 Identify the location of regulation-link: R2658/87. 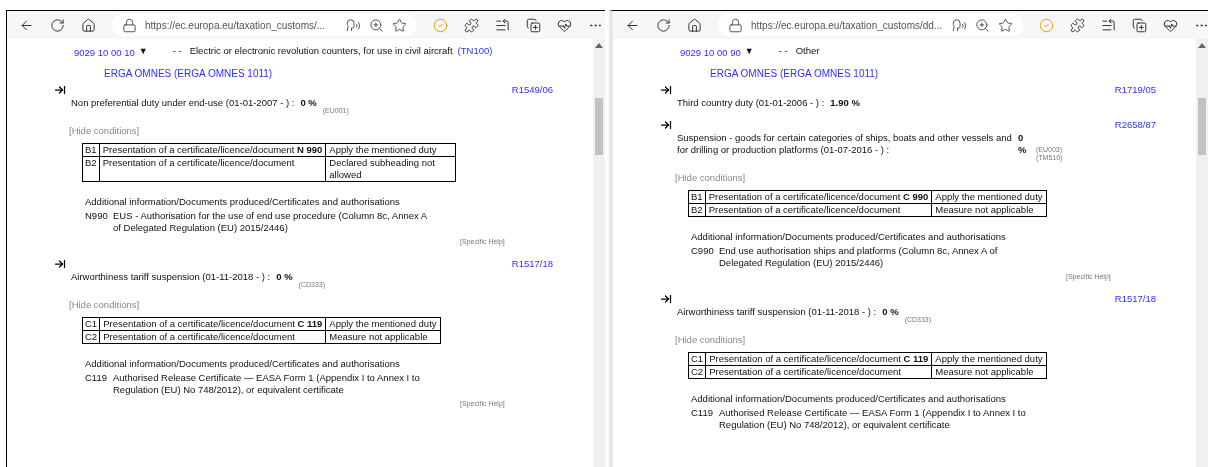
(1135, 125).